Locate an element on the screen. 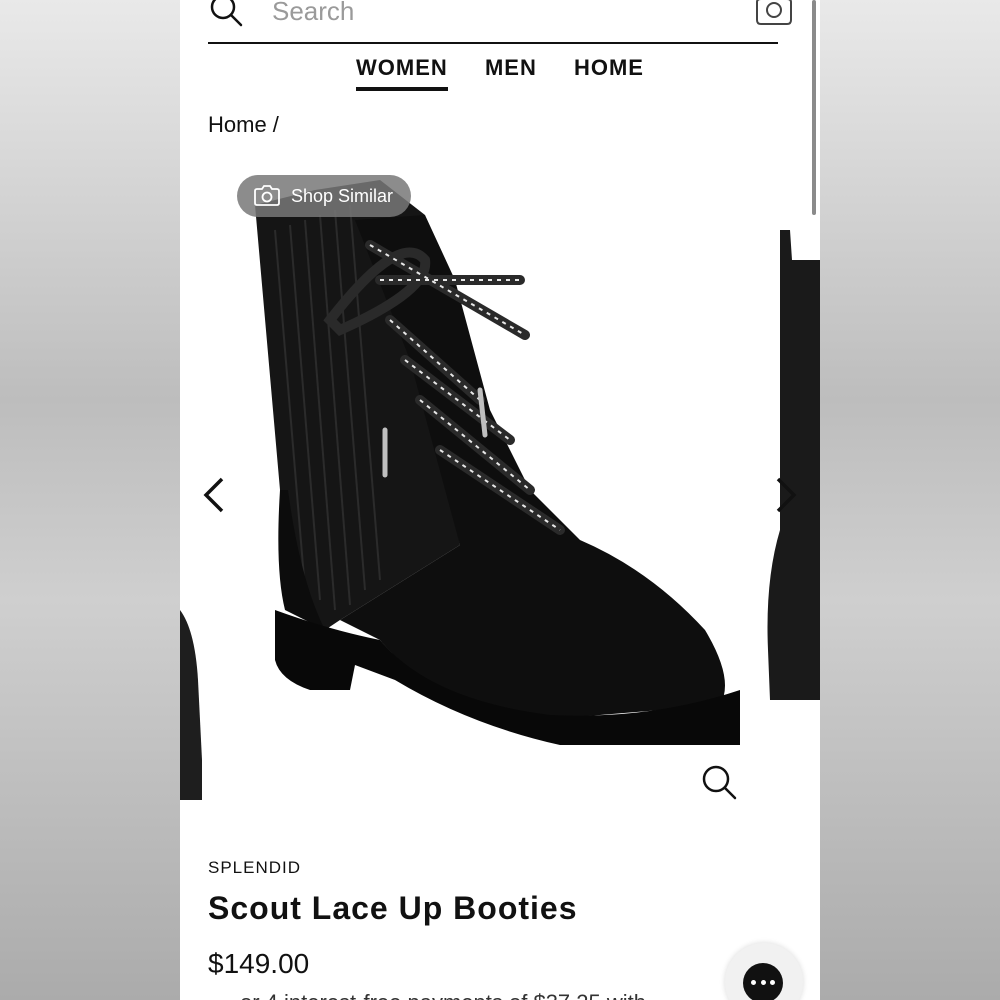 The image size is (1000, 1000). search-bar is located at coordinates (500, 22).